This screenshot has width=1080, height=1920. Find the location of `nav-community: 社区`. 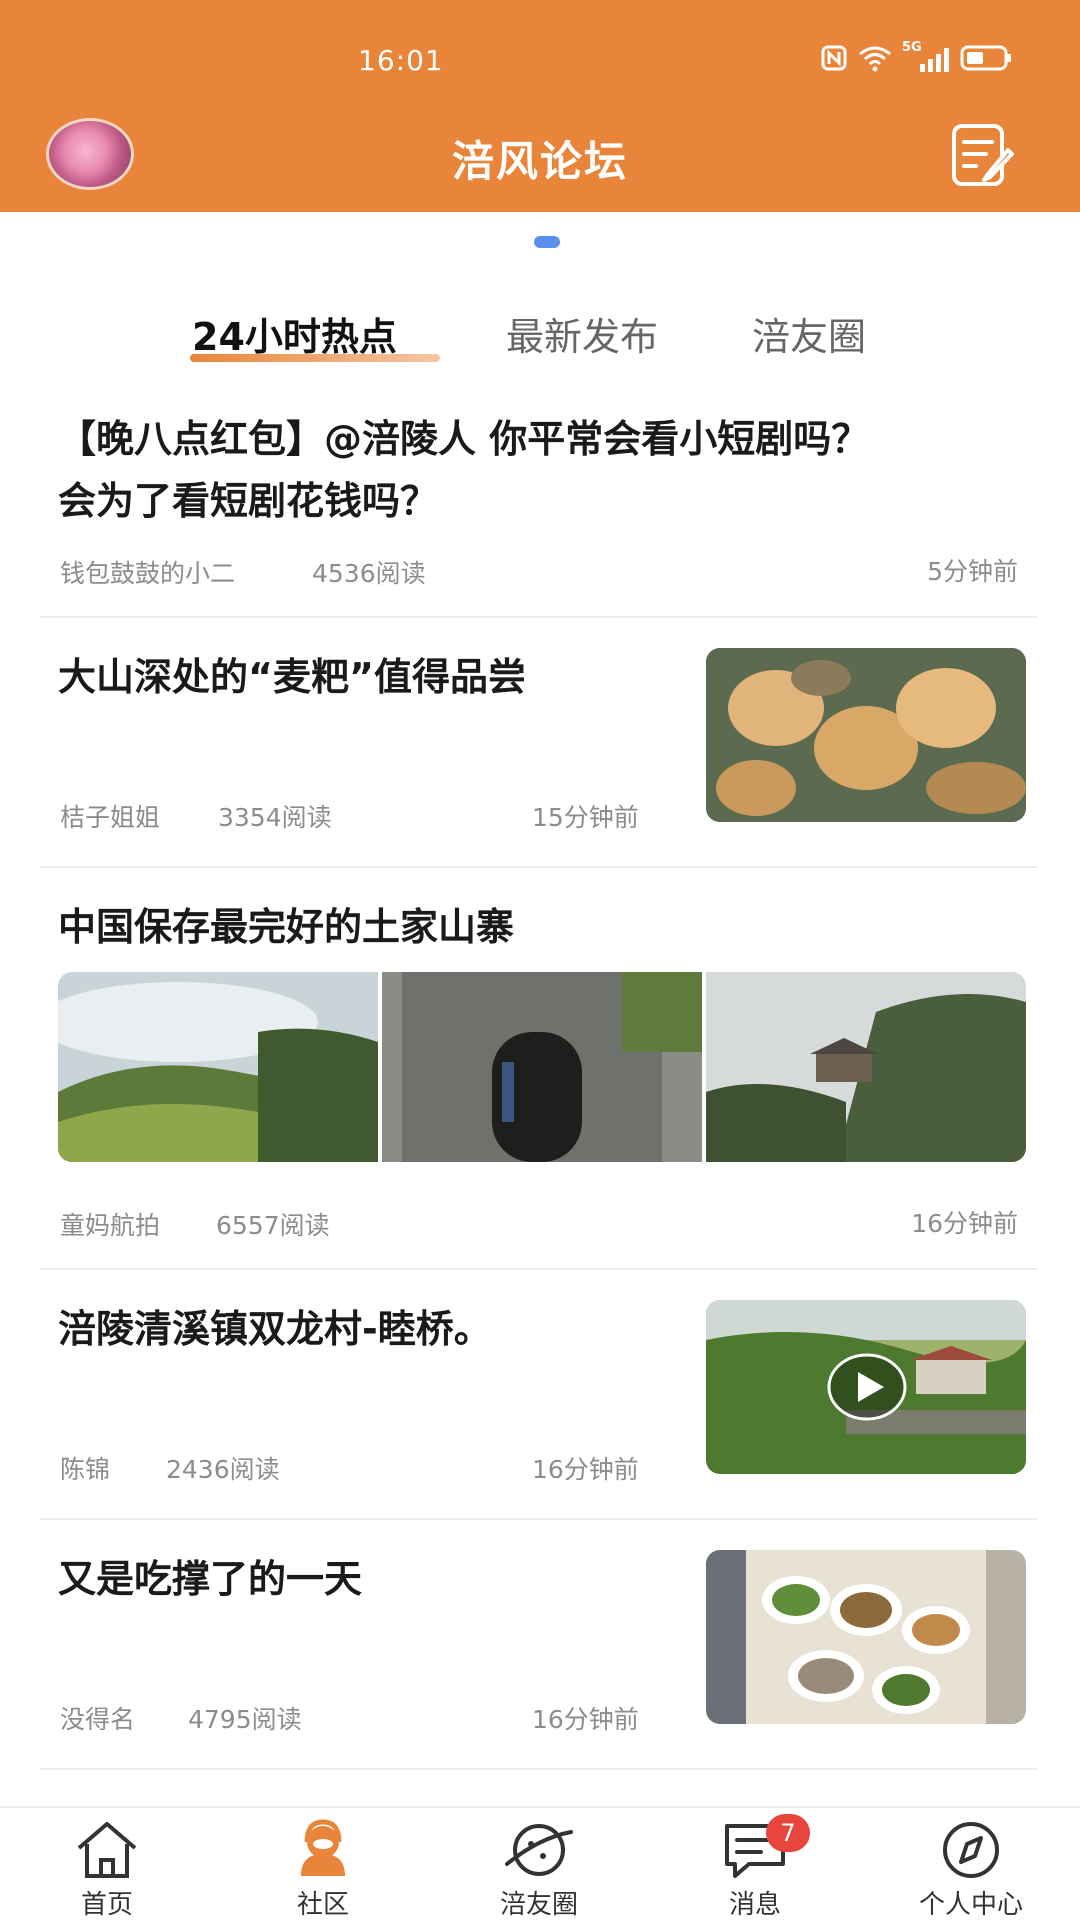

nav-community: 社区 is located at coordinates (323, 1864).